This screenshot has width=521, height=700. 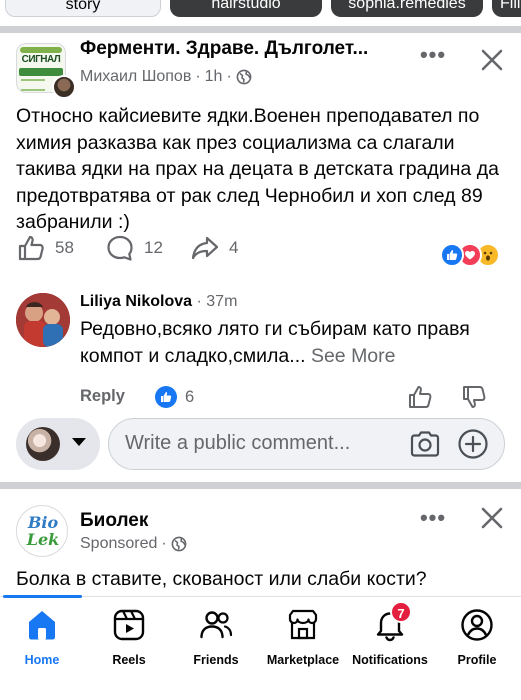 I want to click on story-item: Fili, so click(x=506, y=8).